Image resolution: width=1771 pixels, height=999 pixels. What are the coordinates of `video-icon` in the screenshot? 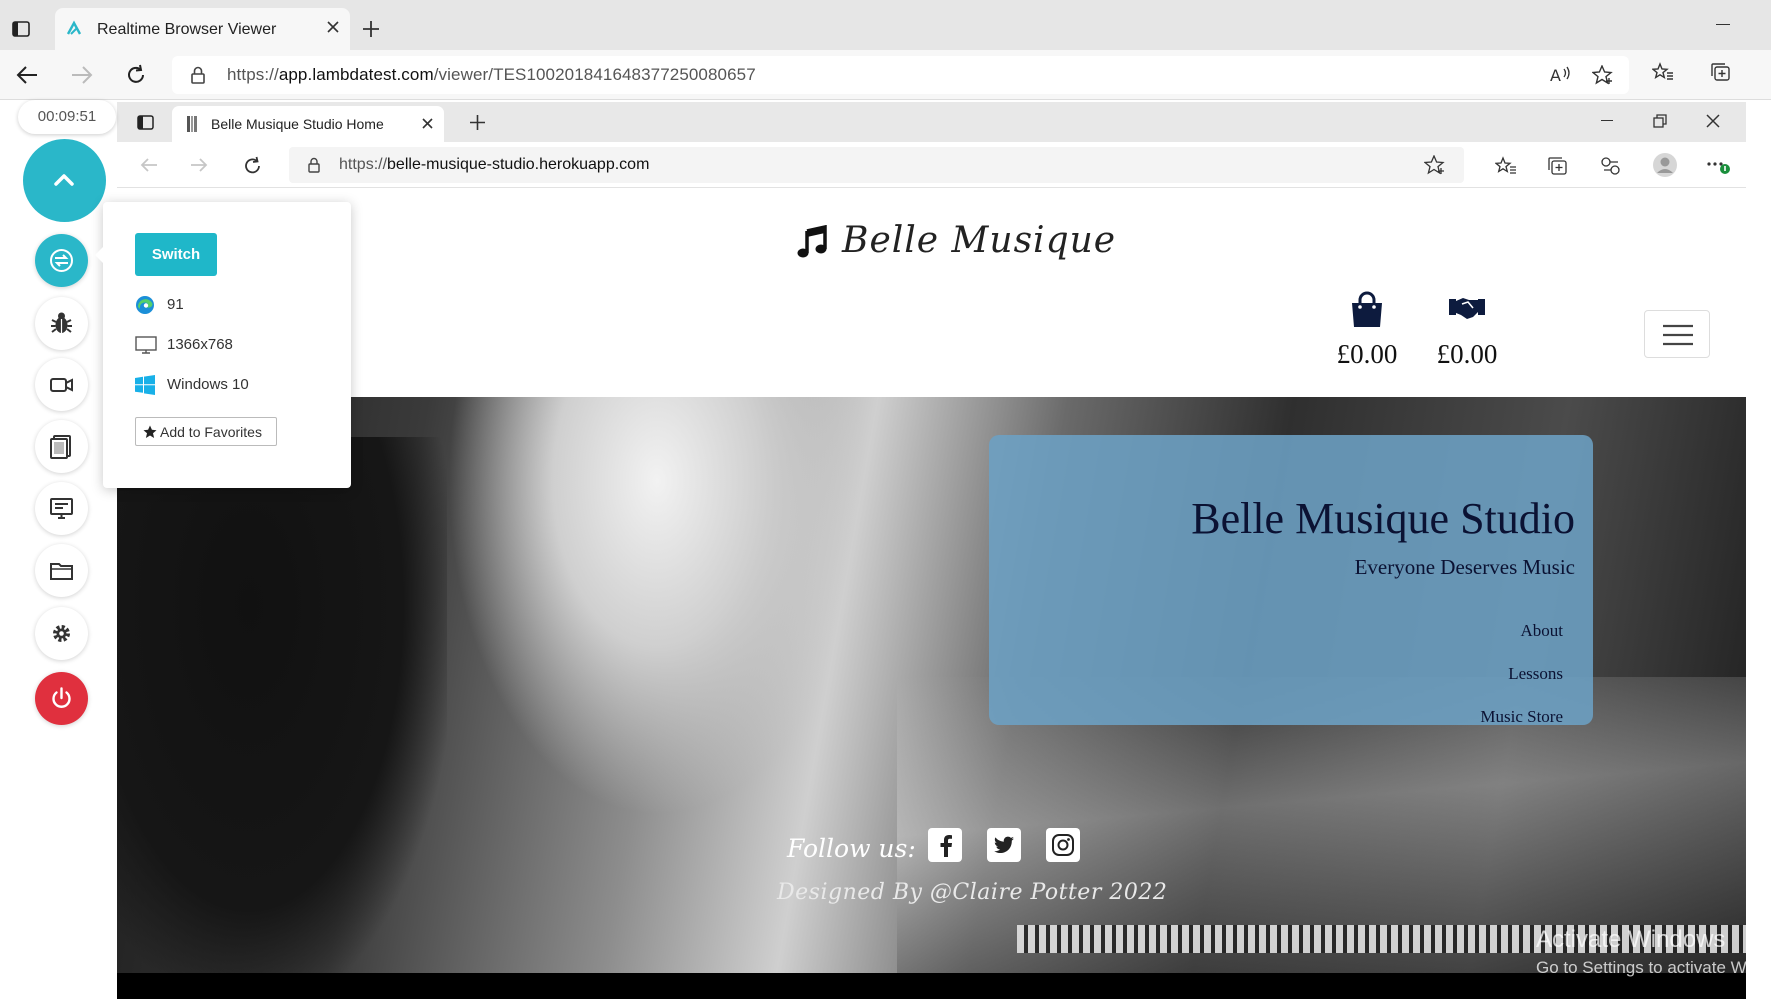 It's located at (61, 384).